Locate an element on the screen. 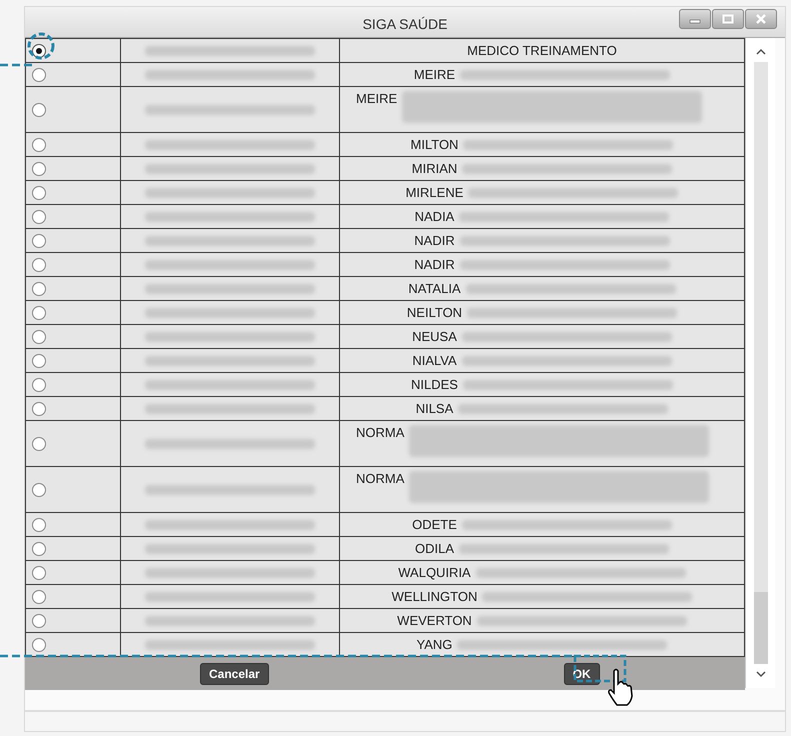  scroll-up-icon is located at coordinates (761, 52).